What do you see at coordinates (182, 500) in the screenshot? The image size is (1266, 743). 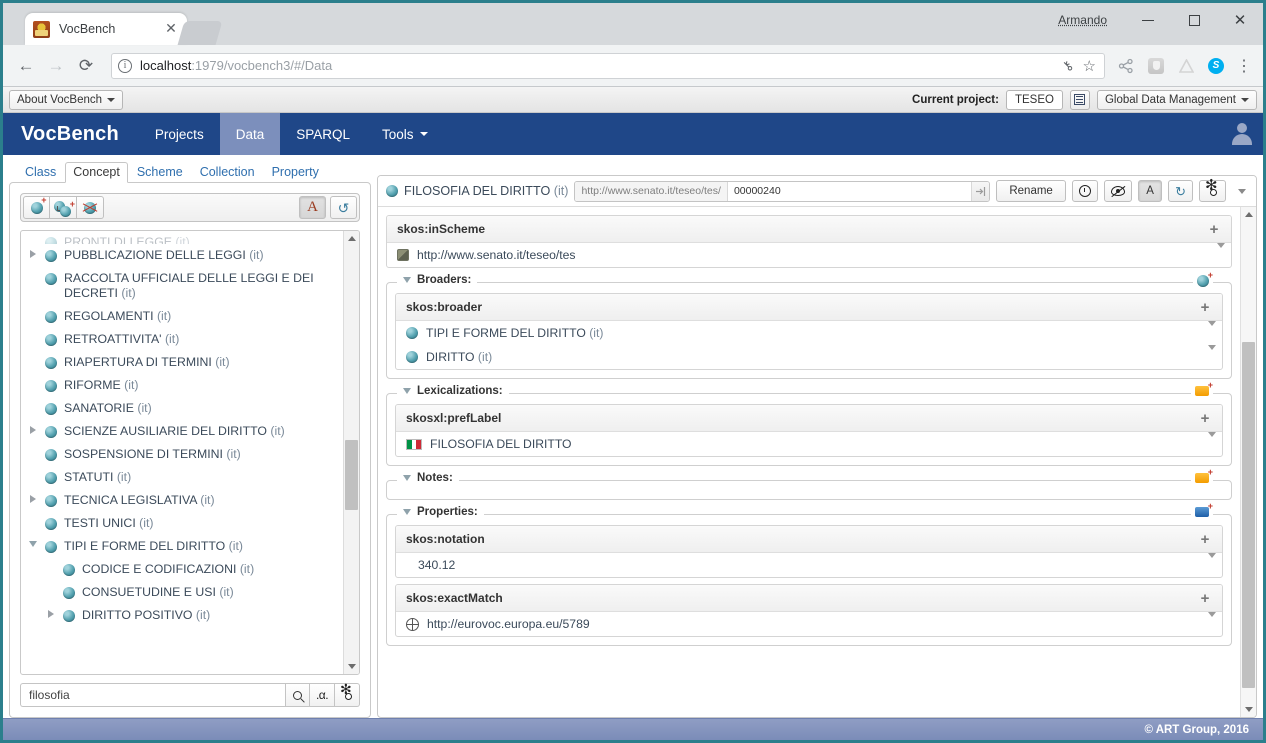 I see `tree-row: TECNICA LEGISLATIVA (it)` at bounding box center [182, 500].